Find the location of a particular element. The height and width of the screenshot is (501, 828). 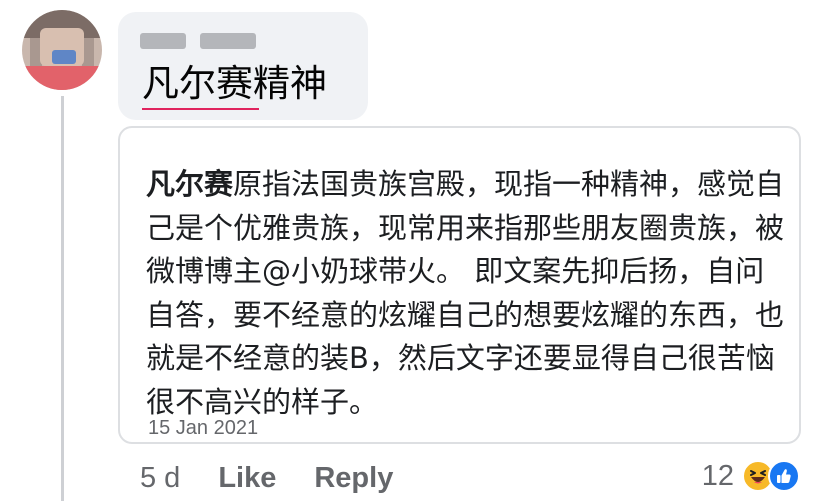

avatar is located at coordinates (62, 50).